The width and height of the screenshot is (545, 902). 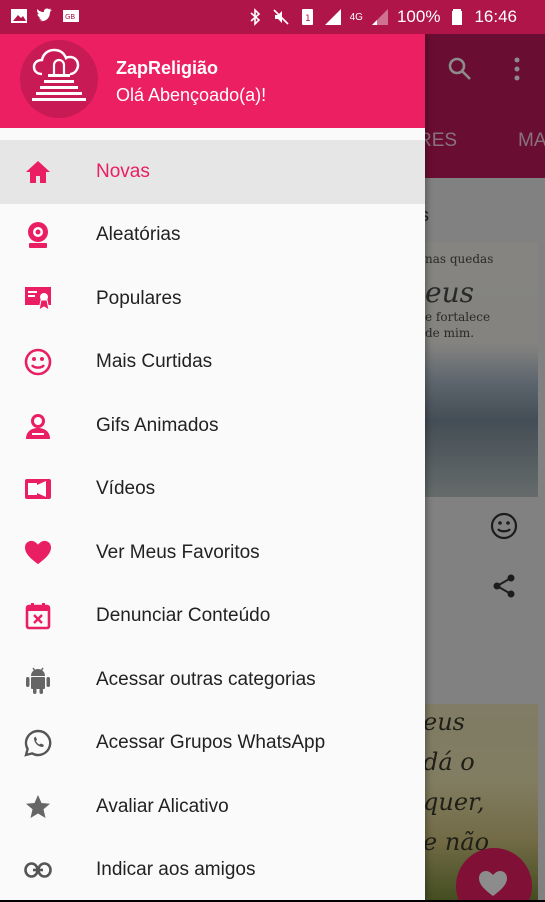 What do you see at coordinates (178, 553) in the screenshot?
I see `menu-item-label: Ver Meus Favoritos` at bounding box center [178, 553].